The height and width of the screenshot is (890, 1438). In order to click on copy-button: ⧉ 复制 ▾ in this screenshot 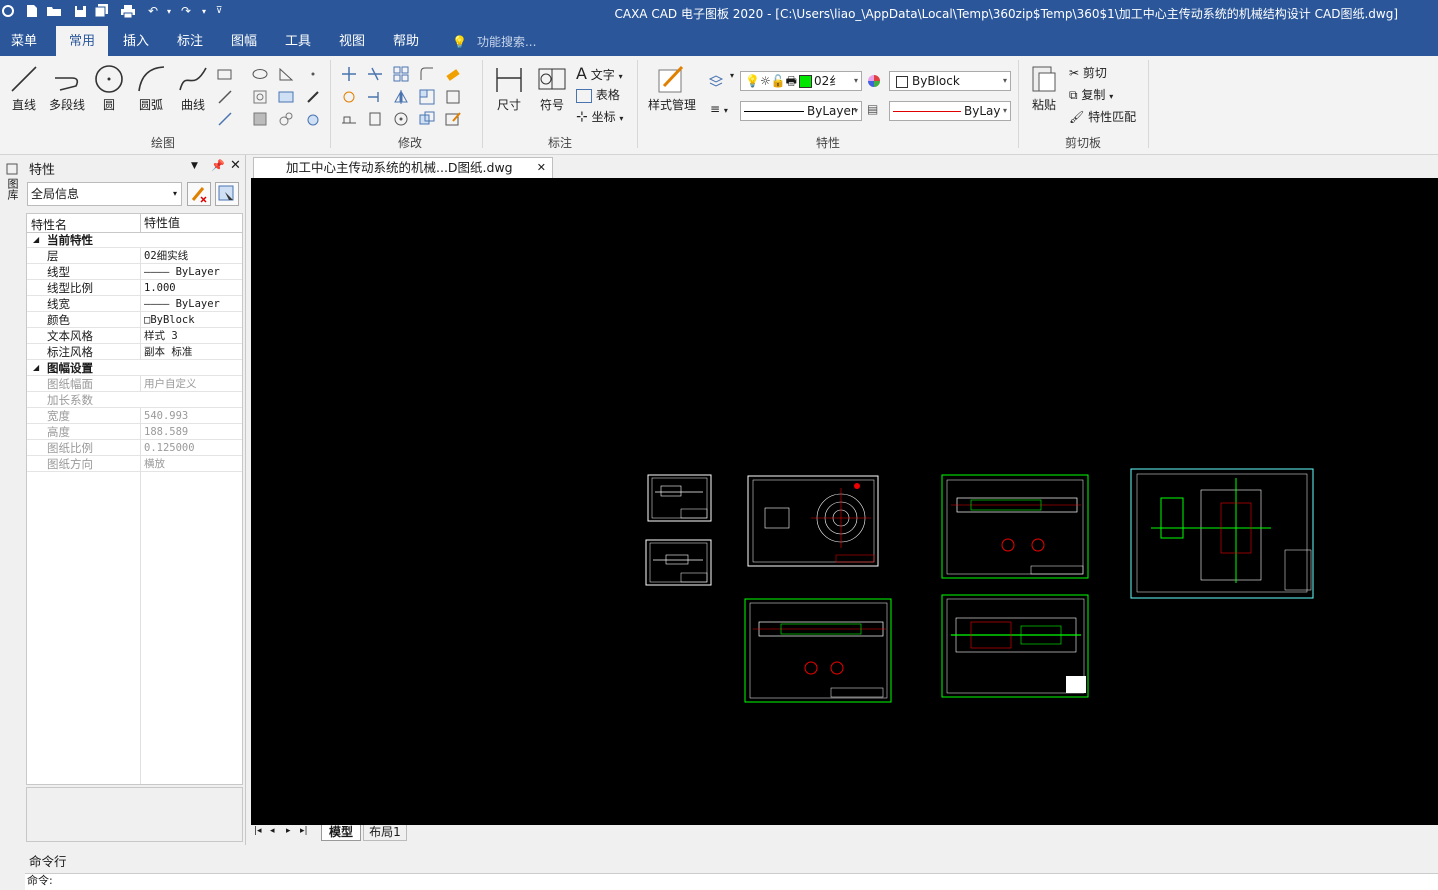, I will do `click(1091, 94)`.